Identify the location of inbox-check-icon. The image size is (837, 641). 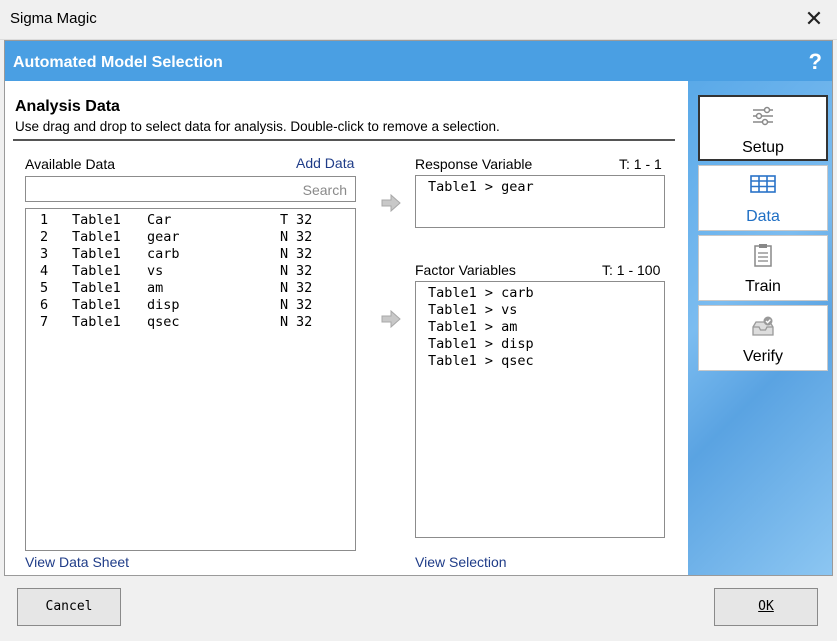
(763, 326).